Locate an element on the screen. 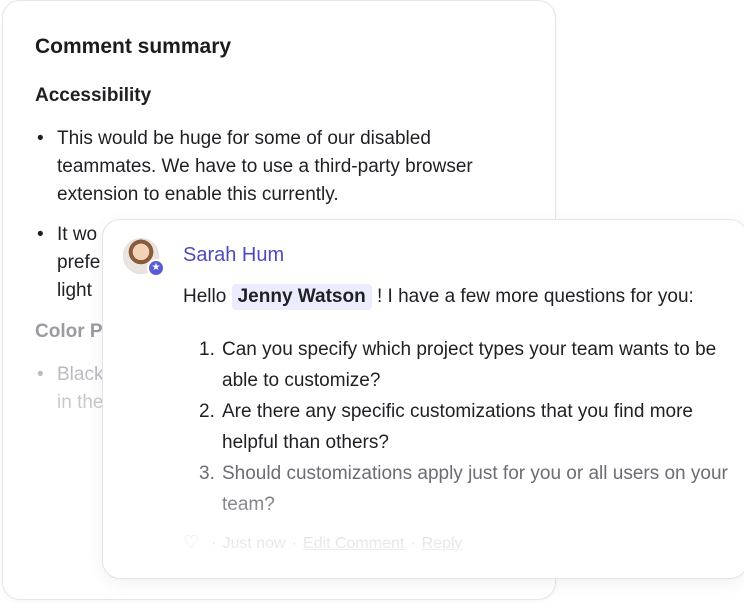 The height and width of the screenshot is (613, 744). summary-item-text: Black is located at coordinates (80, 374).